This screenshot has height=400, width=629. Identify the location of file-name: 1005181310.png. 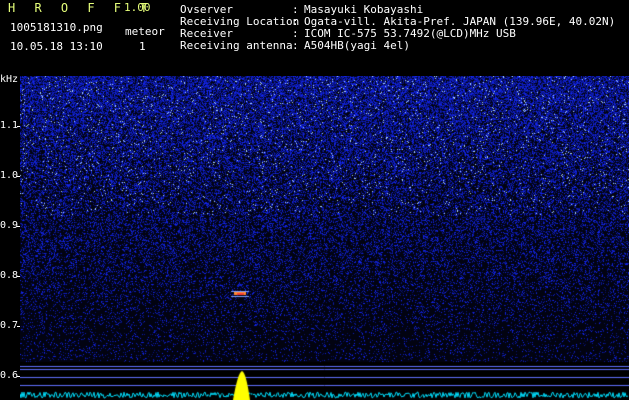
(56, 27).